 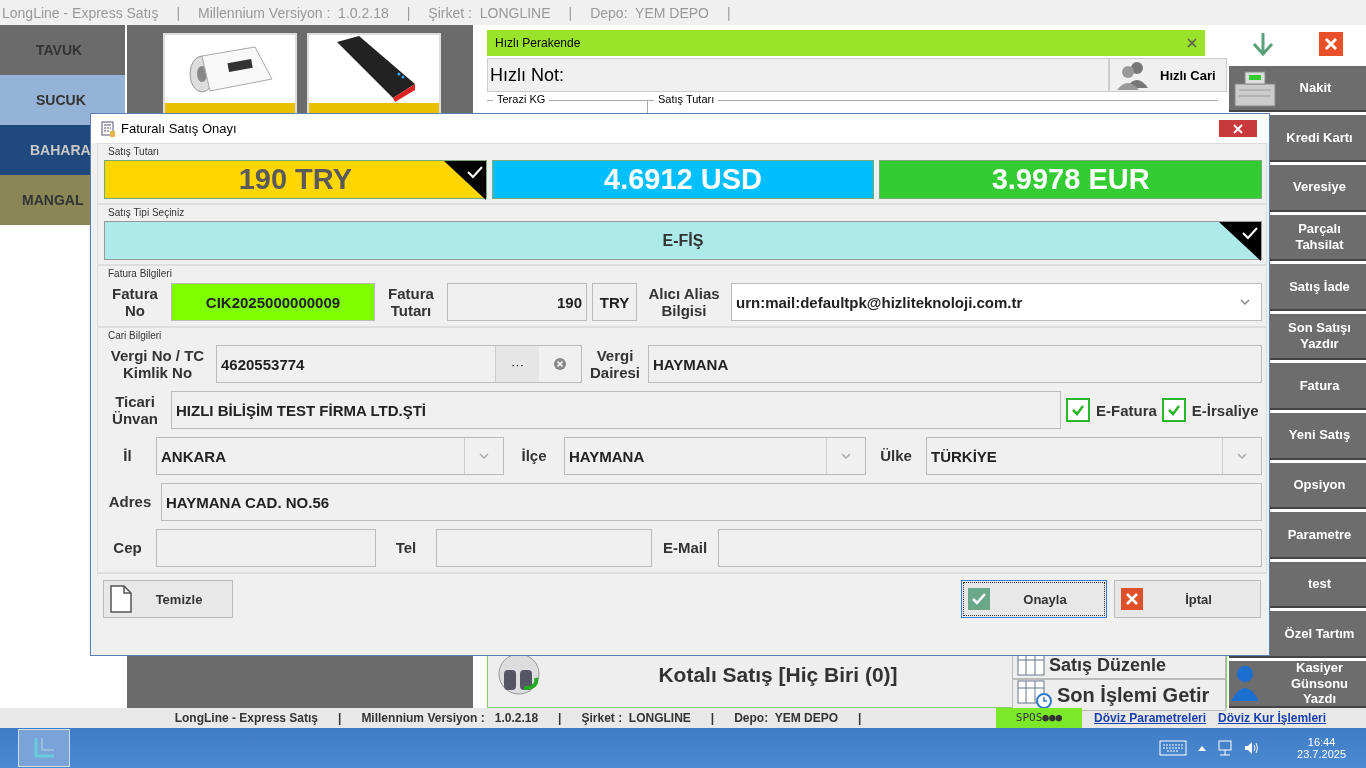 What do you see at coordinates (616, 410) in the screenshot?
I see `company-title-field: HIZLI BİLİŞİM TEST FİRMA LTD.ŞTİ` at bounding box center [616, 410].